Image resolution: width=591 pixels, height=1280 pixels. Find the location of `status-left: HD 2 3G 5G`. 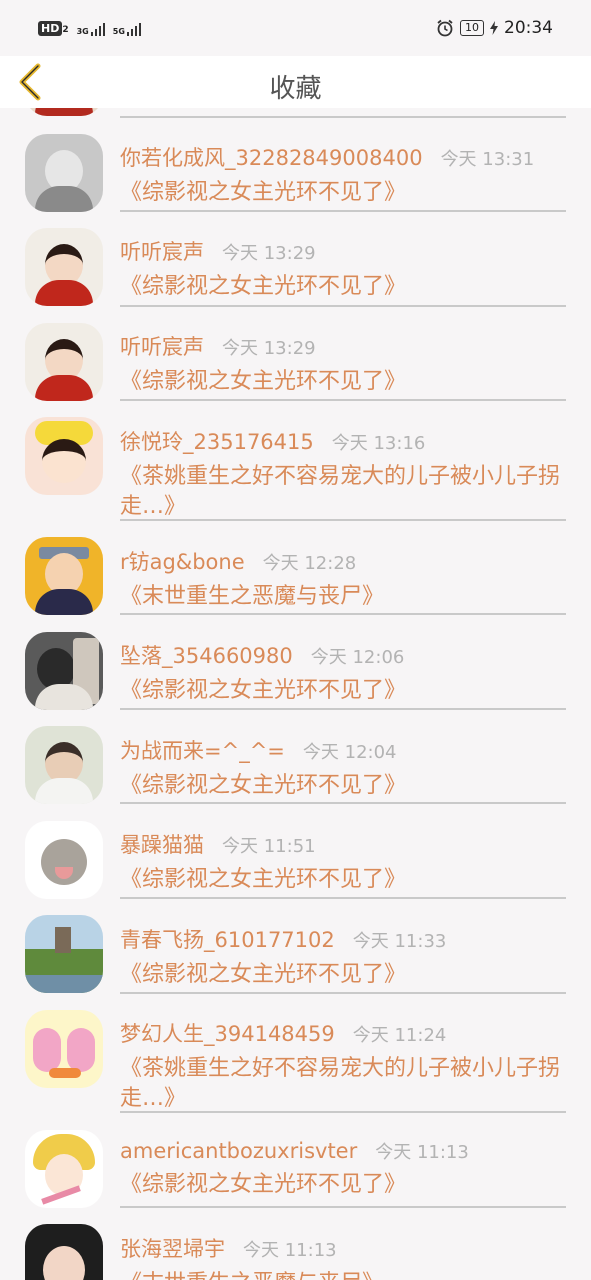

status-left: HD 2 3G 5G is located at coordinates (89, 28).